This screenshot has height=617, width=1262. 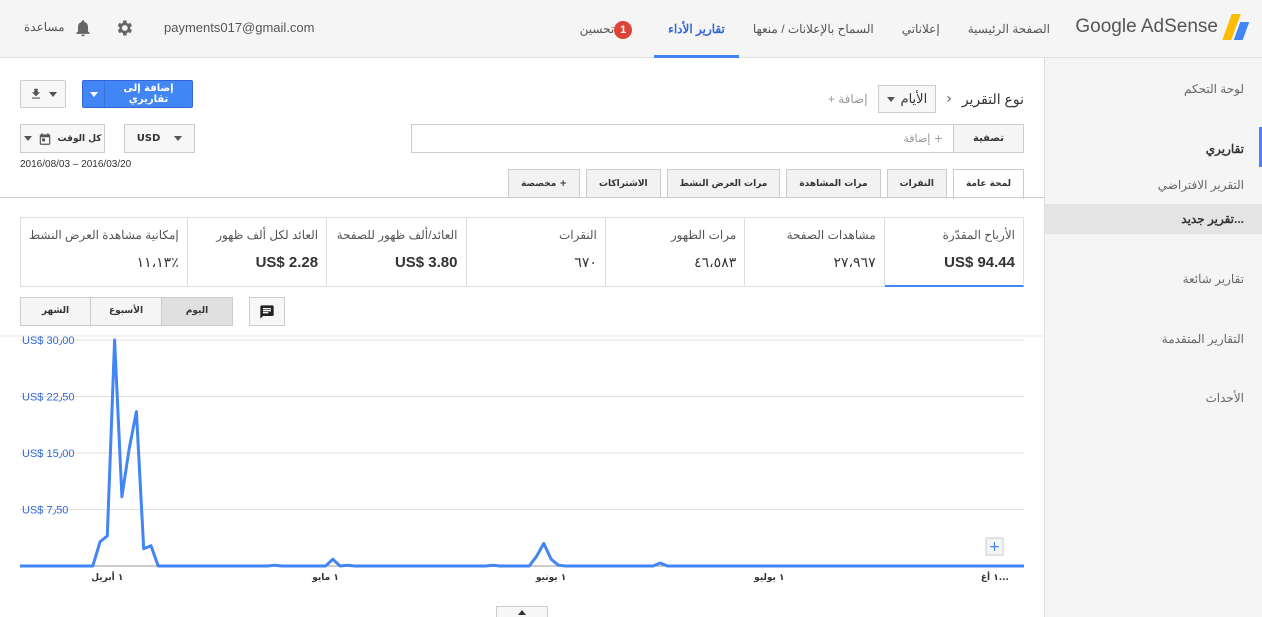 I want to click on calendar-icon, so click(x=44, y=138).